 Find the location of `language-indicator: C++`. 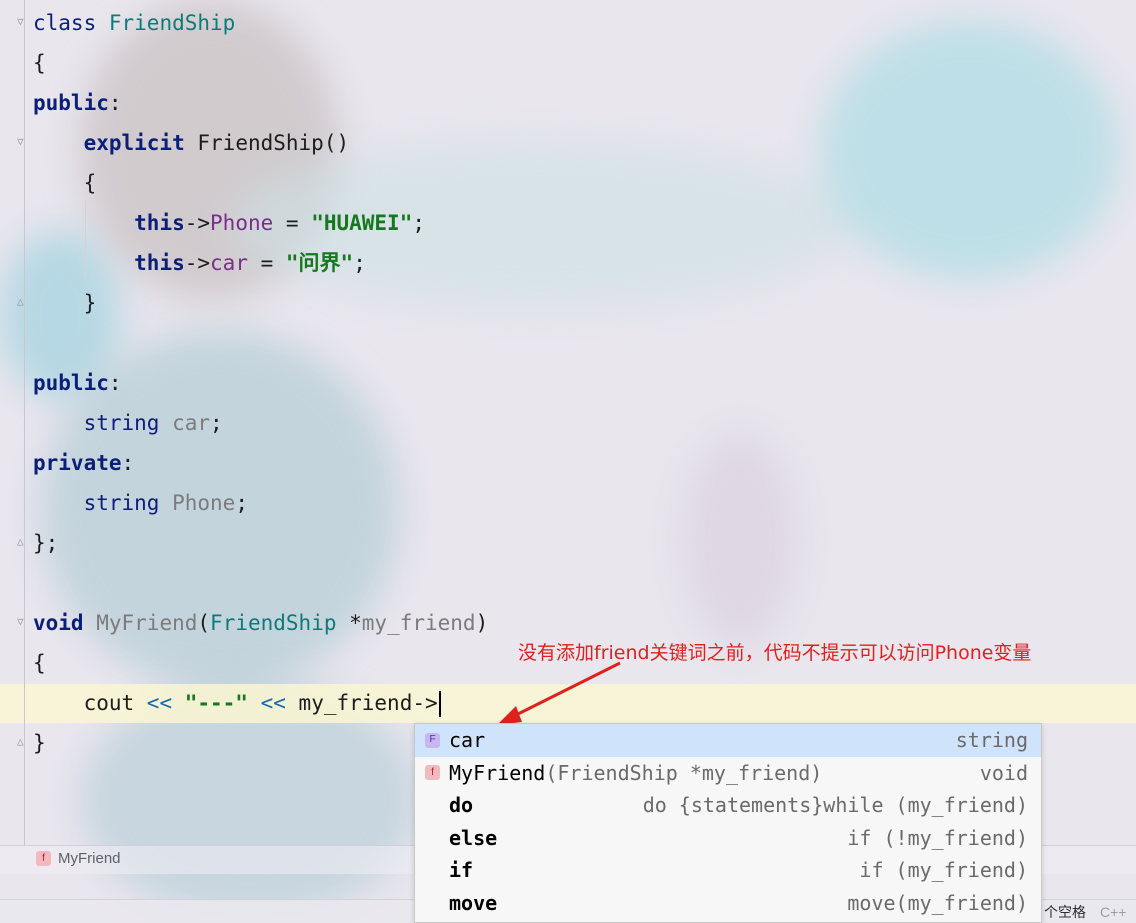

language-indicator: C++ is located at coordinates (1113, 912).